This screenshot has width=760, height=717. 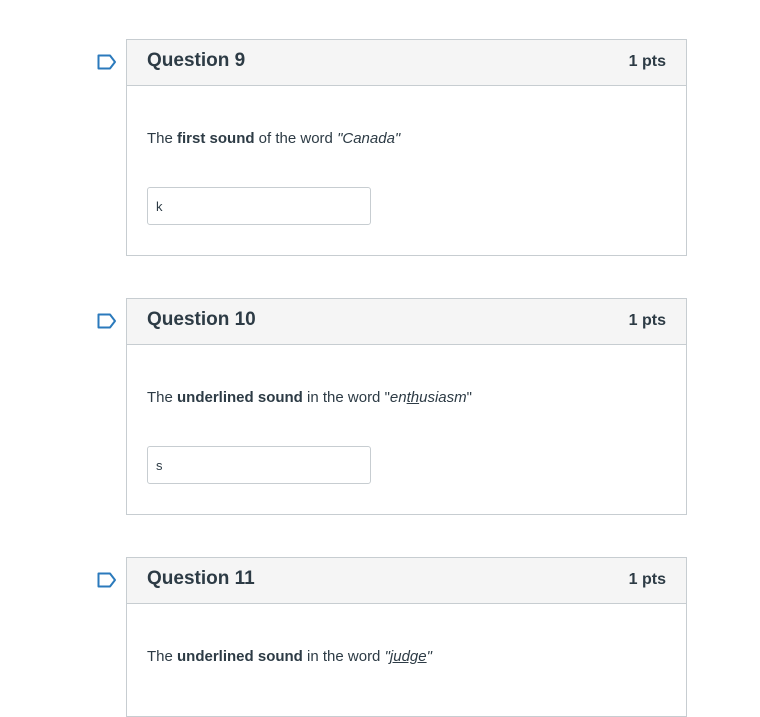 I want to click on underlined-sound: judge, so click(x=408, y=656).